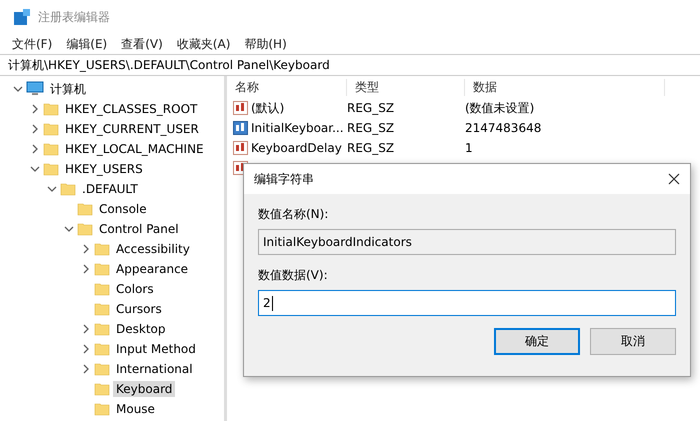  What do you see at coordinates (284, 179) in the screenshot?
I see `dialog-title: 编辑字符串` at bounding box center [284, 179].